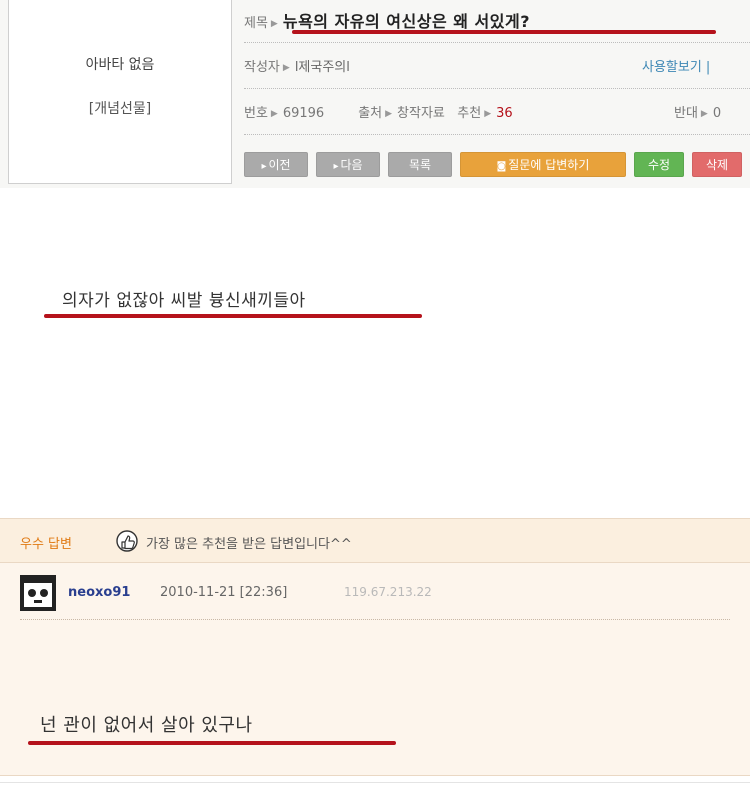  I want to click on source-label: 출처, so click(370, 113).